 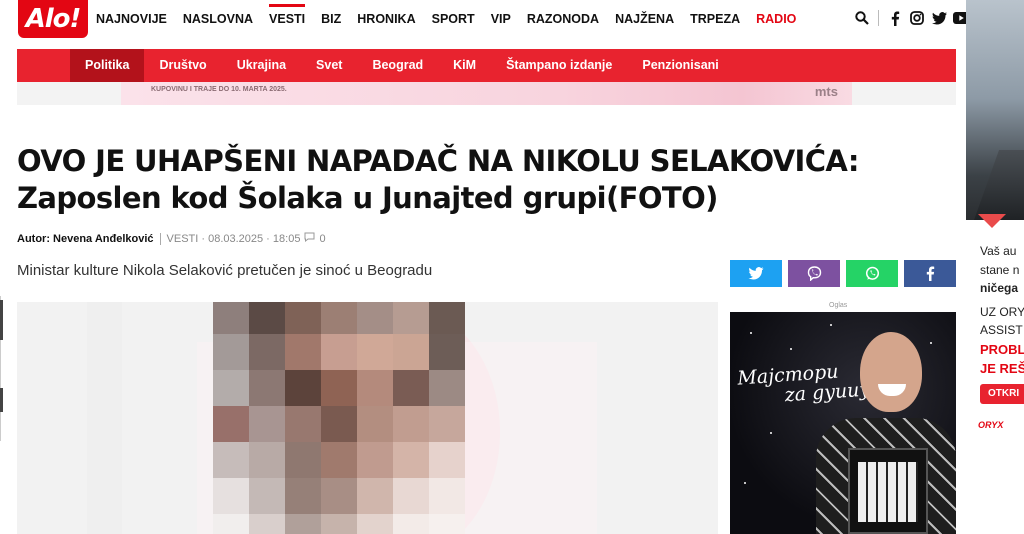 I want to click on category-kim: KiM, so click(x=464, y=65).